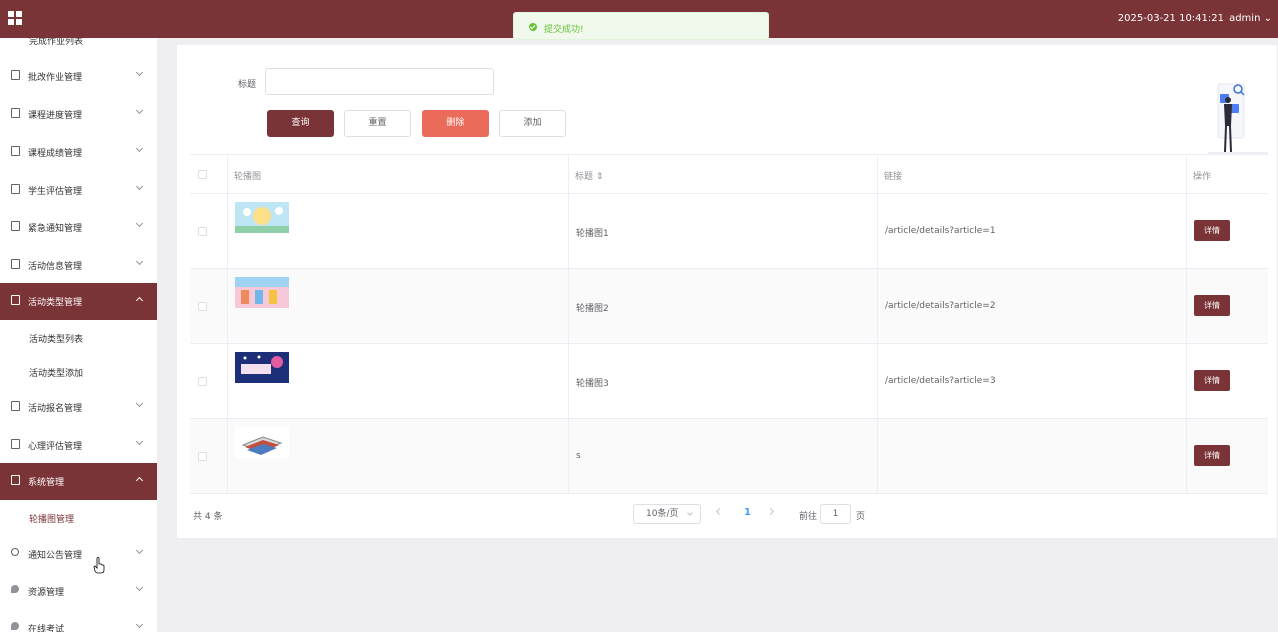 The height and width of the screenshot is (632, 1278). What do you see at coordinates (15, 589) in the screenshot?
I see `location-icon` at bounding box center [15, 589].